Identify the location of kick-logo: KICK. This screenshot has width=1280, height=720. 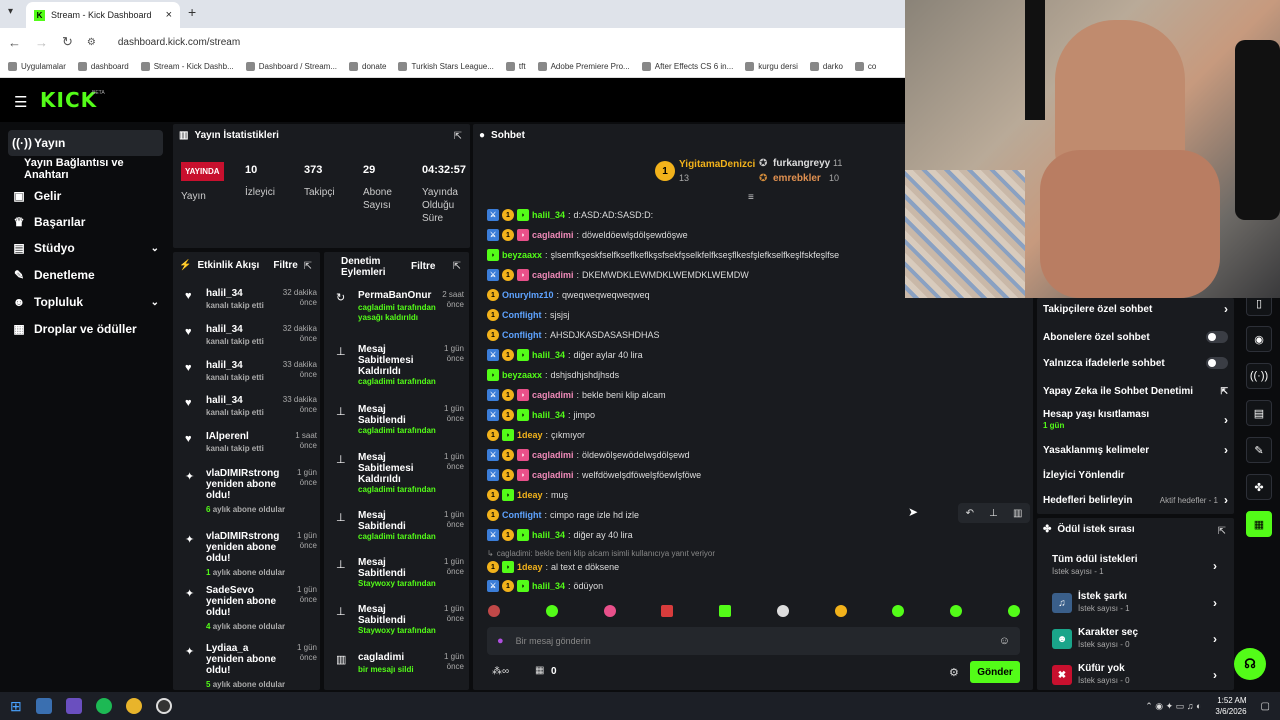
(68, 100).